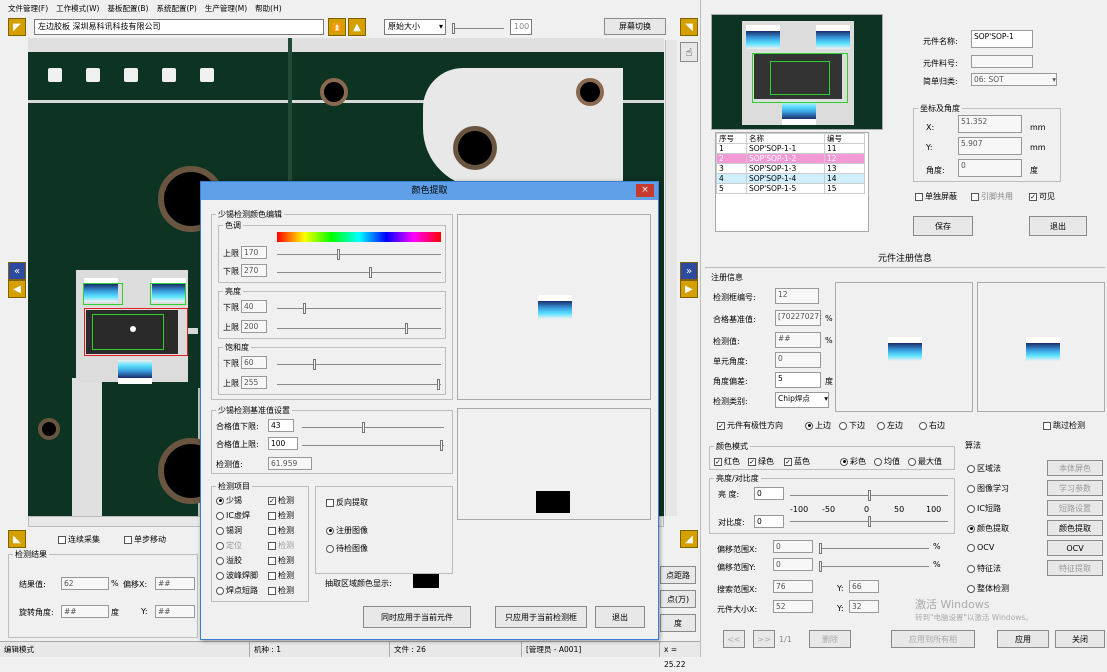  Describe the element at coordinates (478, 28) in the screenshot. I see `zoom-slider` at that location.